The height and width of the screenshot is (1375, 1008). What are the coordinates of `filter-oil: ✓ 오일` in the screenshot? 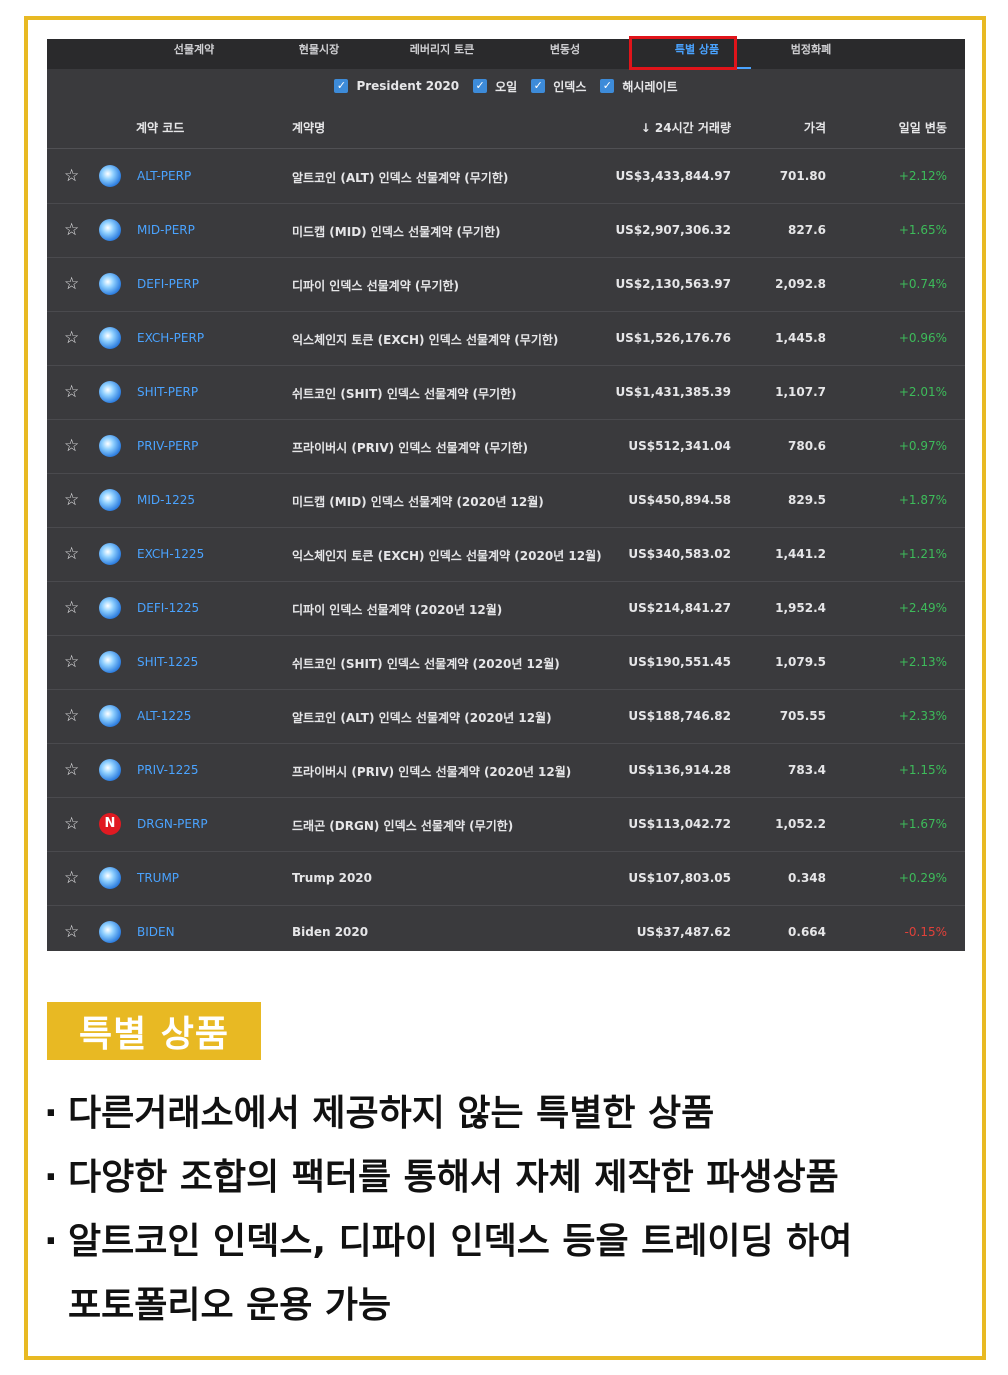 It's located at (495, 86).